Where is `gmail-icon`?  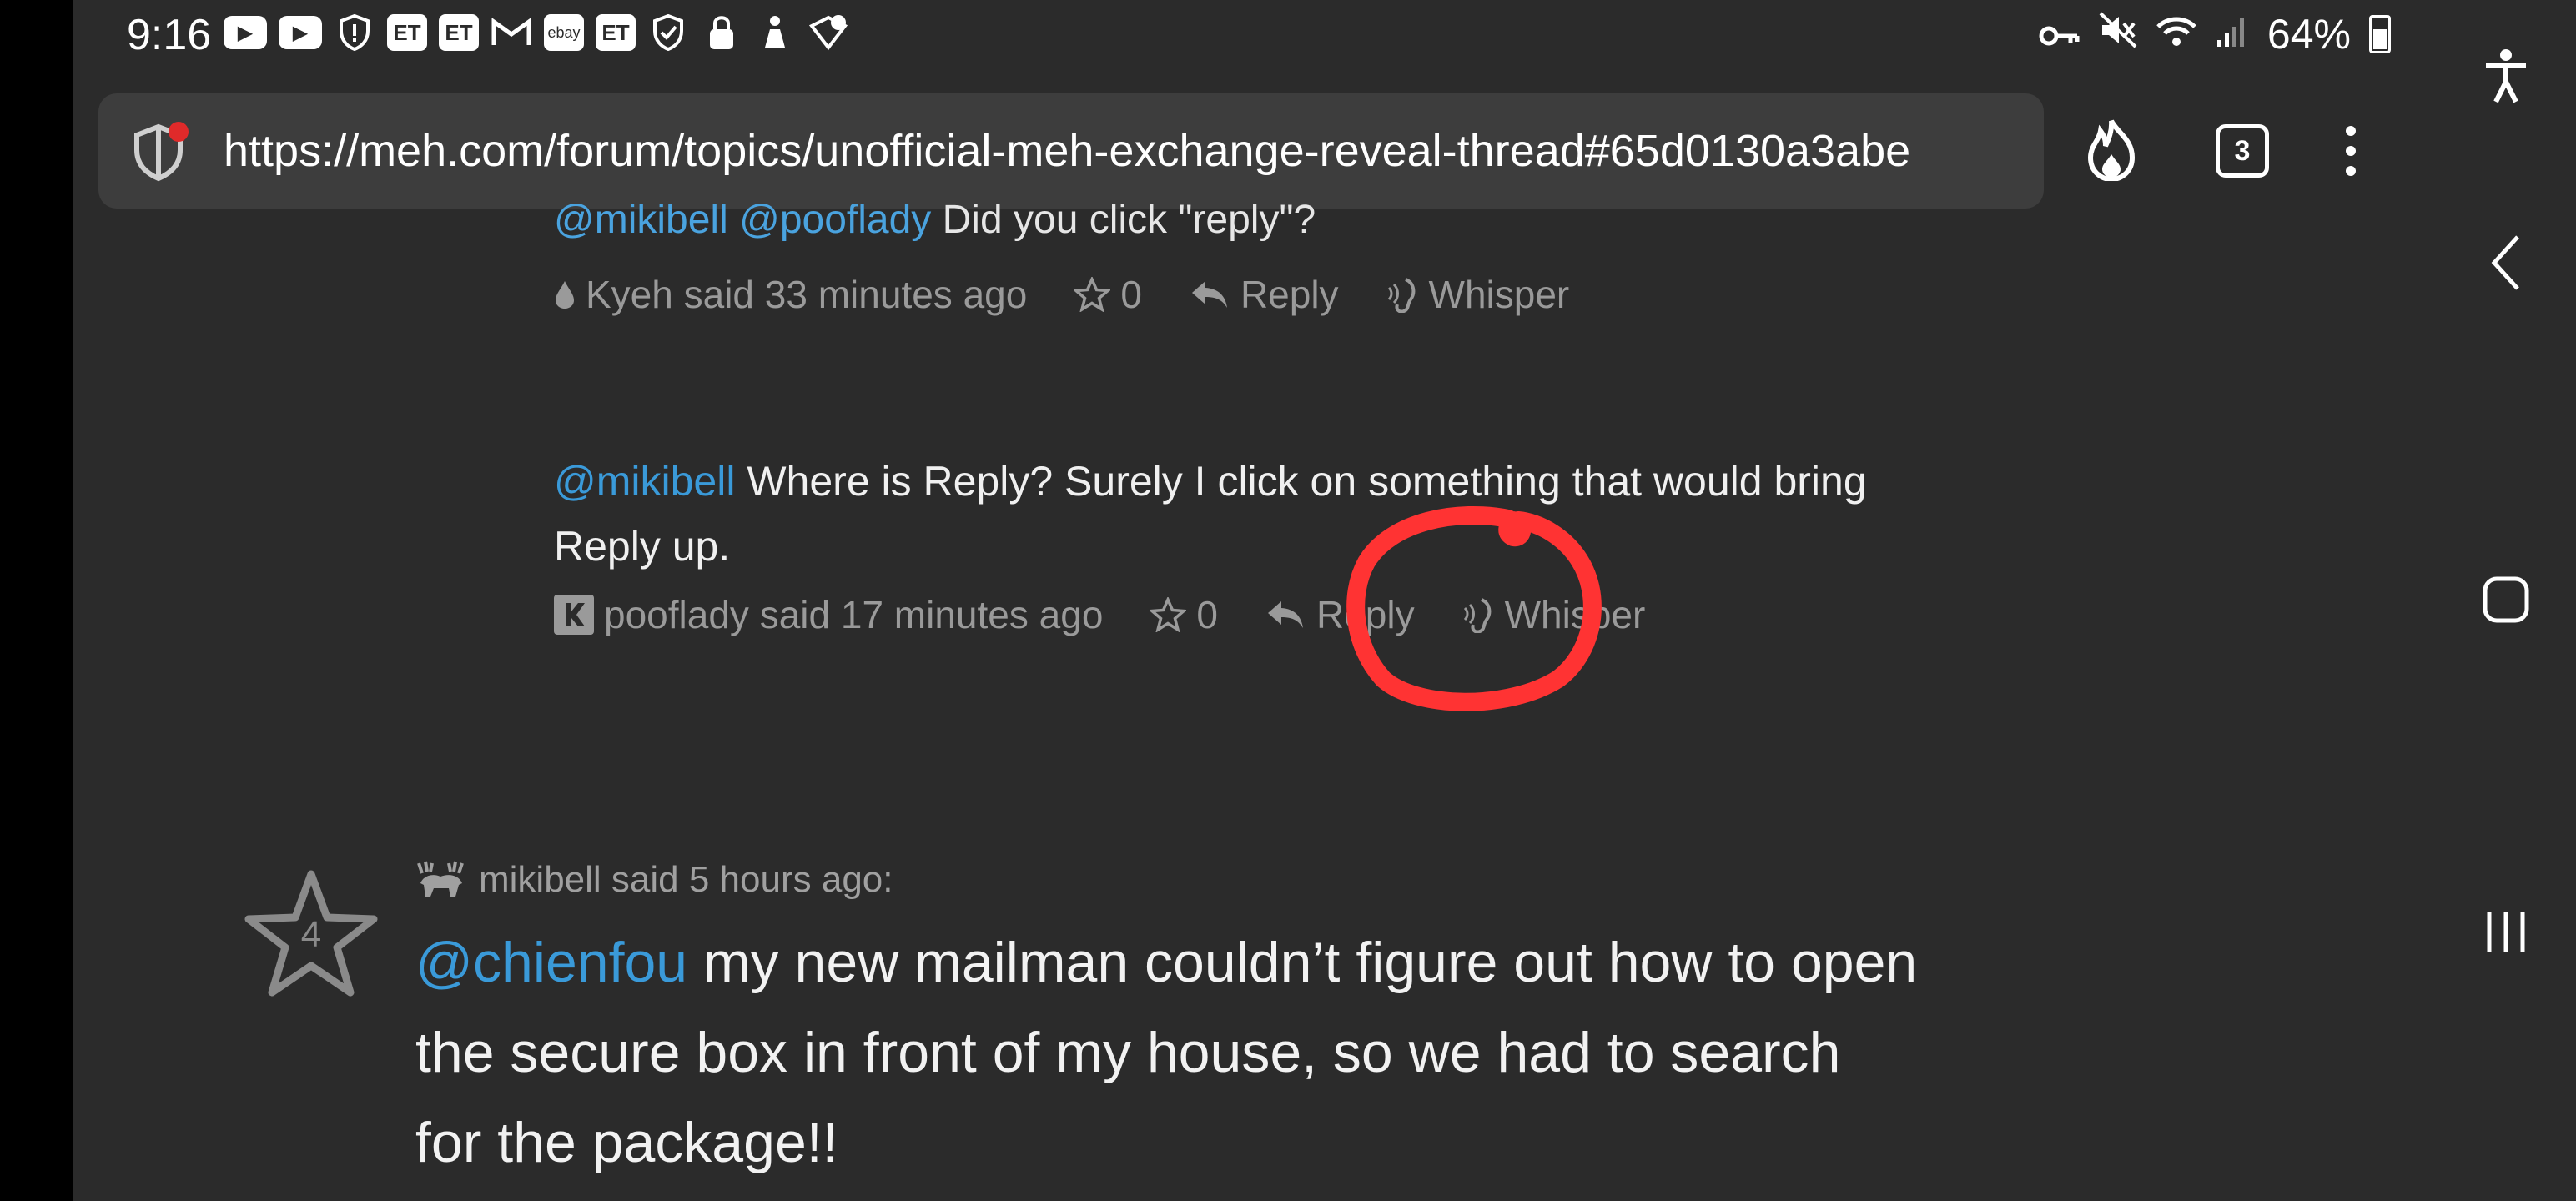 gmail-icon is located at coordinates (511, 33).